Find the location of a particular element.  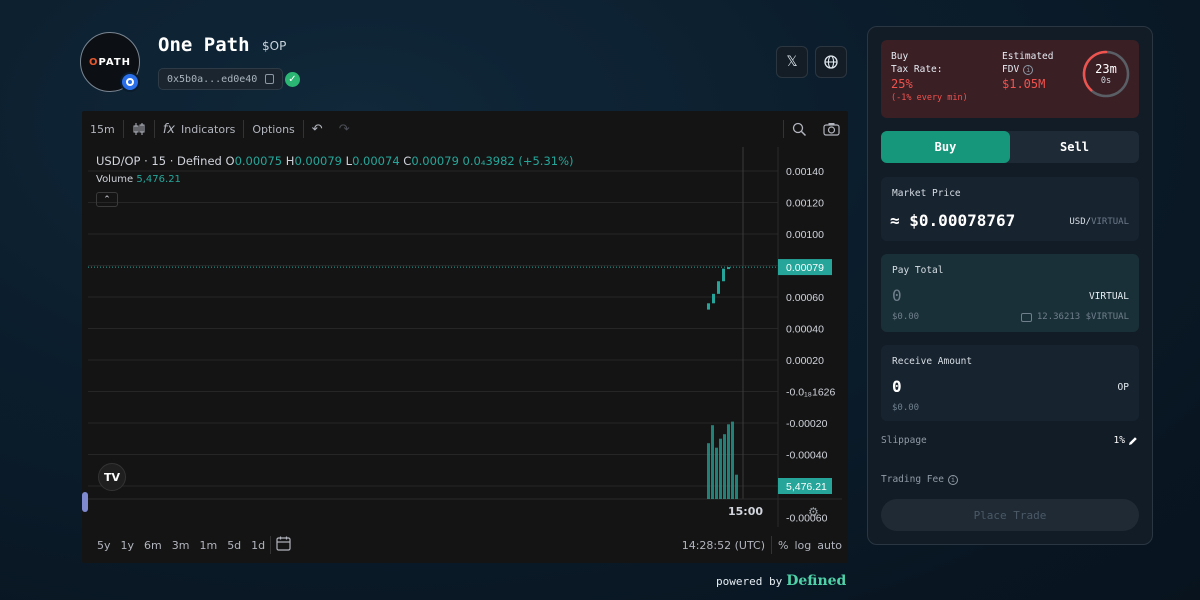

range-5y: 5y is located at coordinates (104, 545).